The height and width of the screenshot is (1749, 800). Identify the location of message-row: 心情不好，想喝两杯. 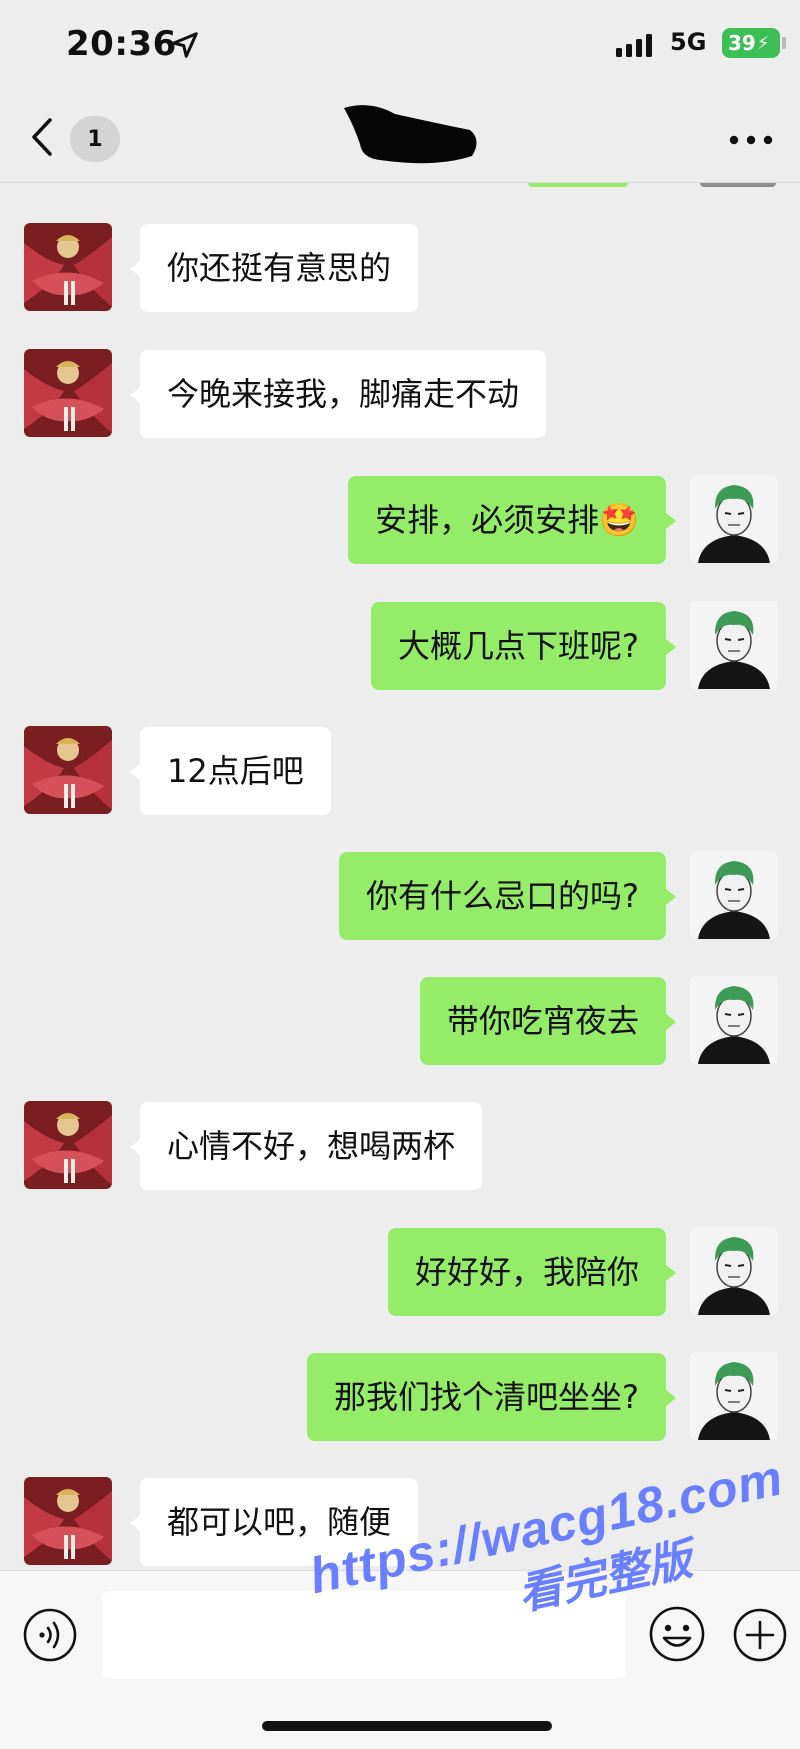
(400, 1146).